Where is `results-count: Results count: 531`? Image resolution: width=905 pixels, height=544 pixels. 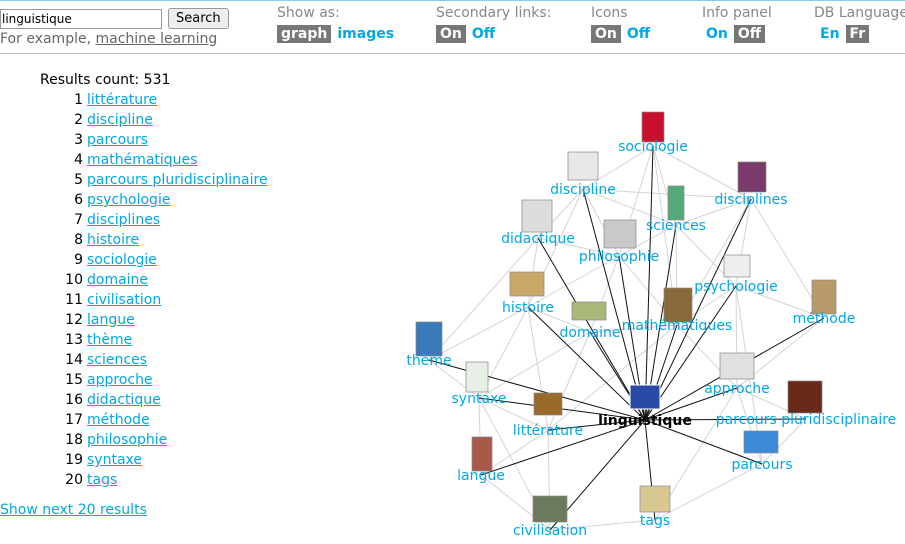 results-count: Results count: 531 is located at coordinates (105, 80).